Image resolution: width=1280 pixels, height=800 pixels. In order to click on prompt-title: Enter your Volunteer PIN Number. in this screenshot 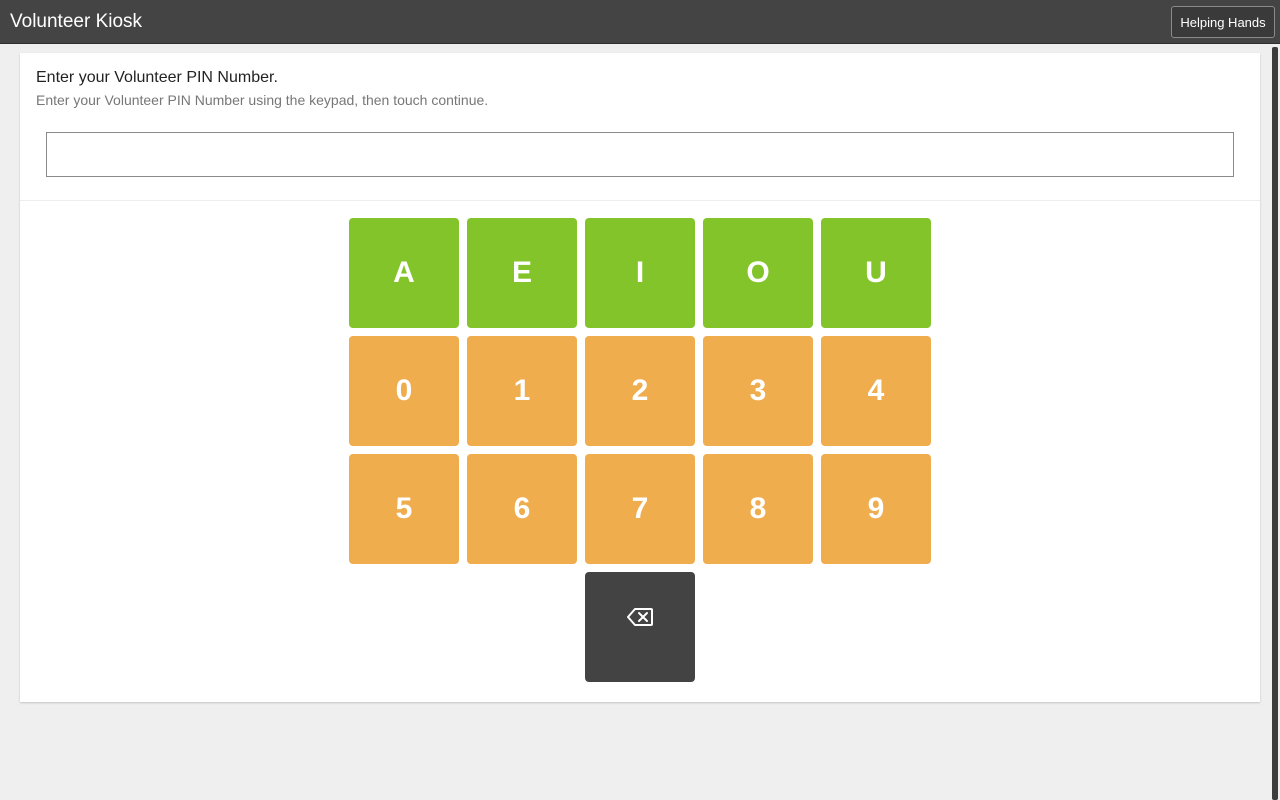, I will do `click(157, 77)`.